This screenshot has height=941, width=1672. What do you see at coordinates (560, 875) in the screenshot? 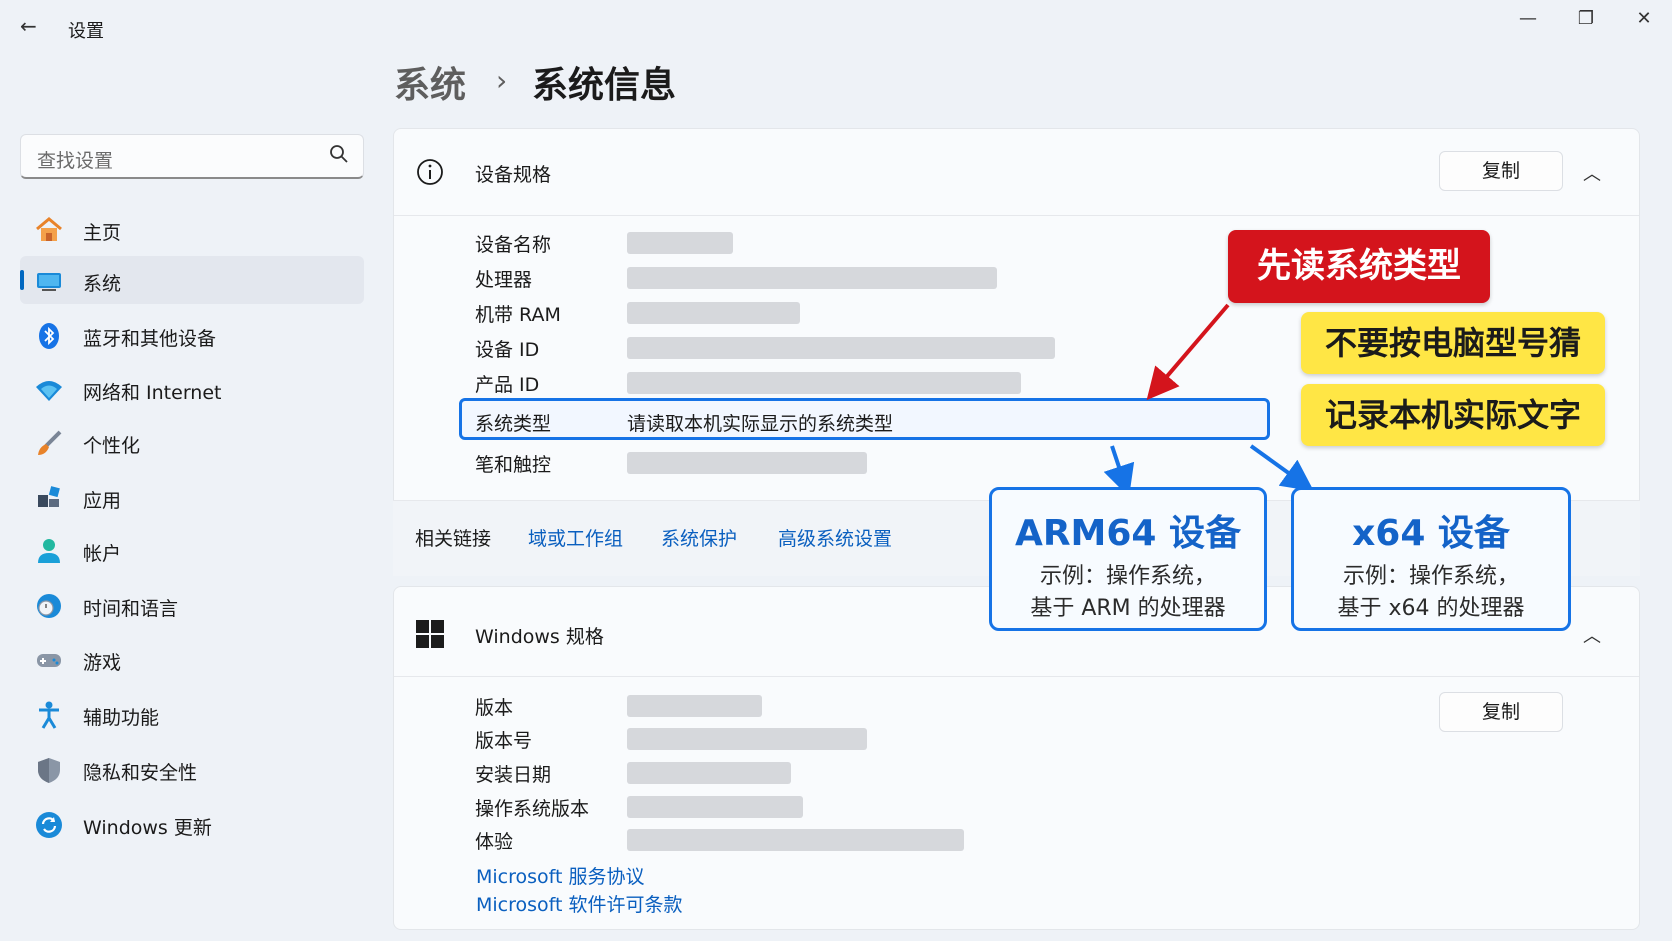
I see `link-service-agreement: Microsoft 服务协议` at bounding box center [560, 875].